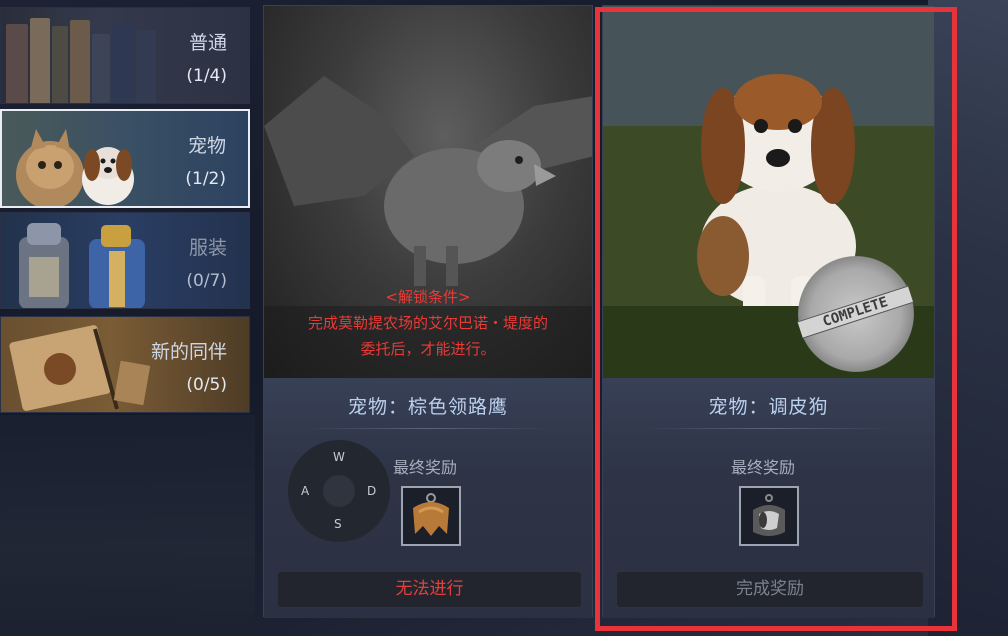  I want to click on category-normal-count: (1/4), so click(206, 76).